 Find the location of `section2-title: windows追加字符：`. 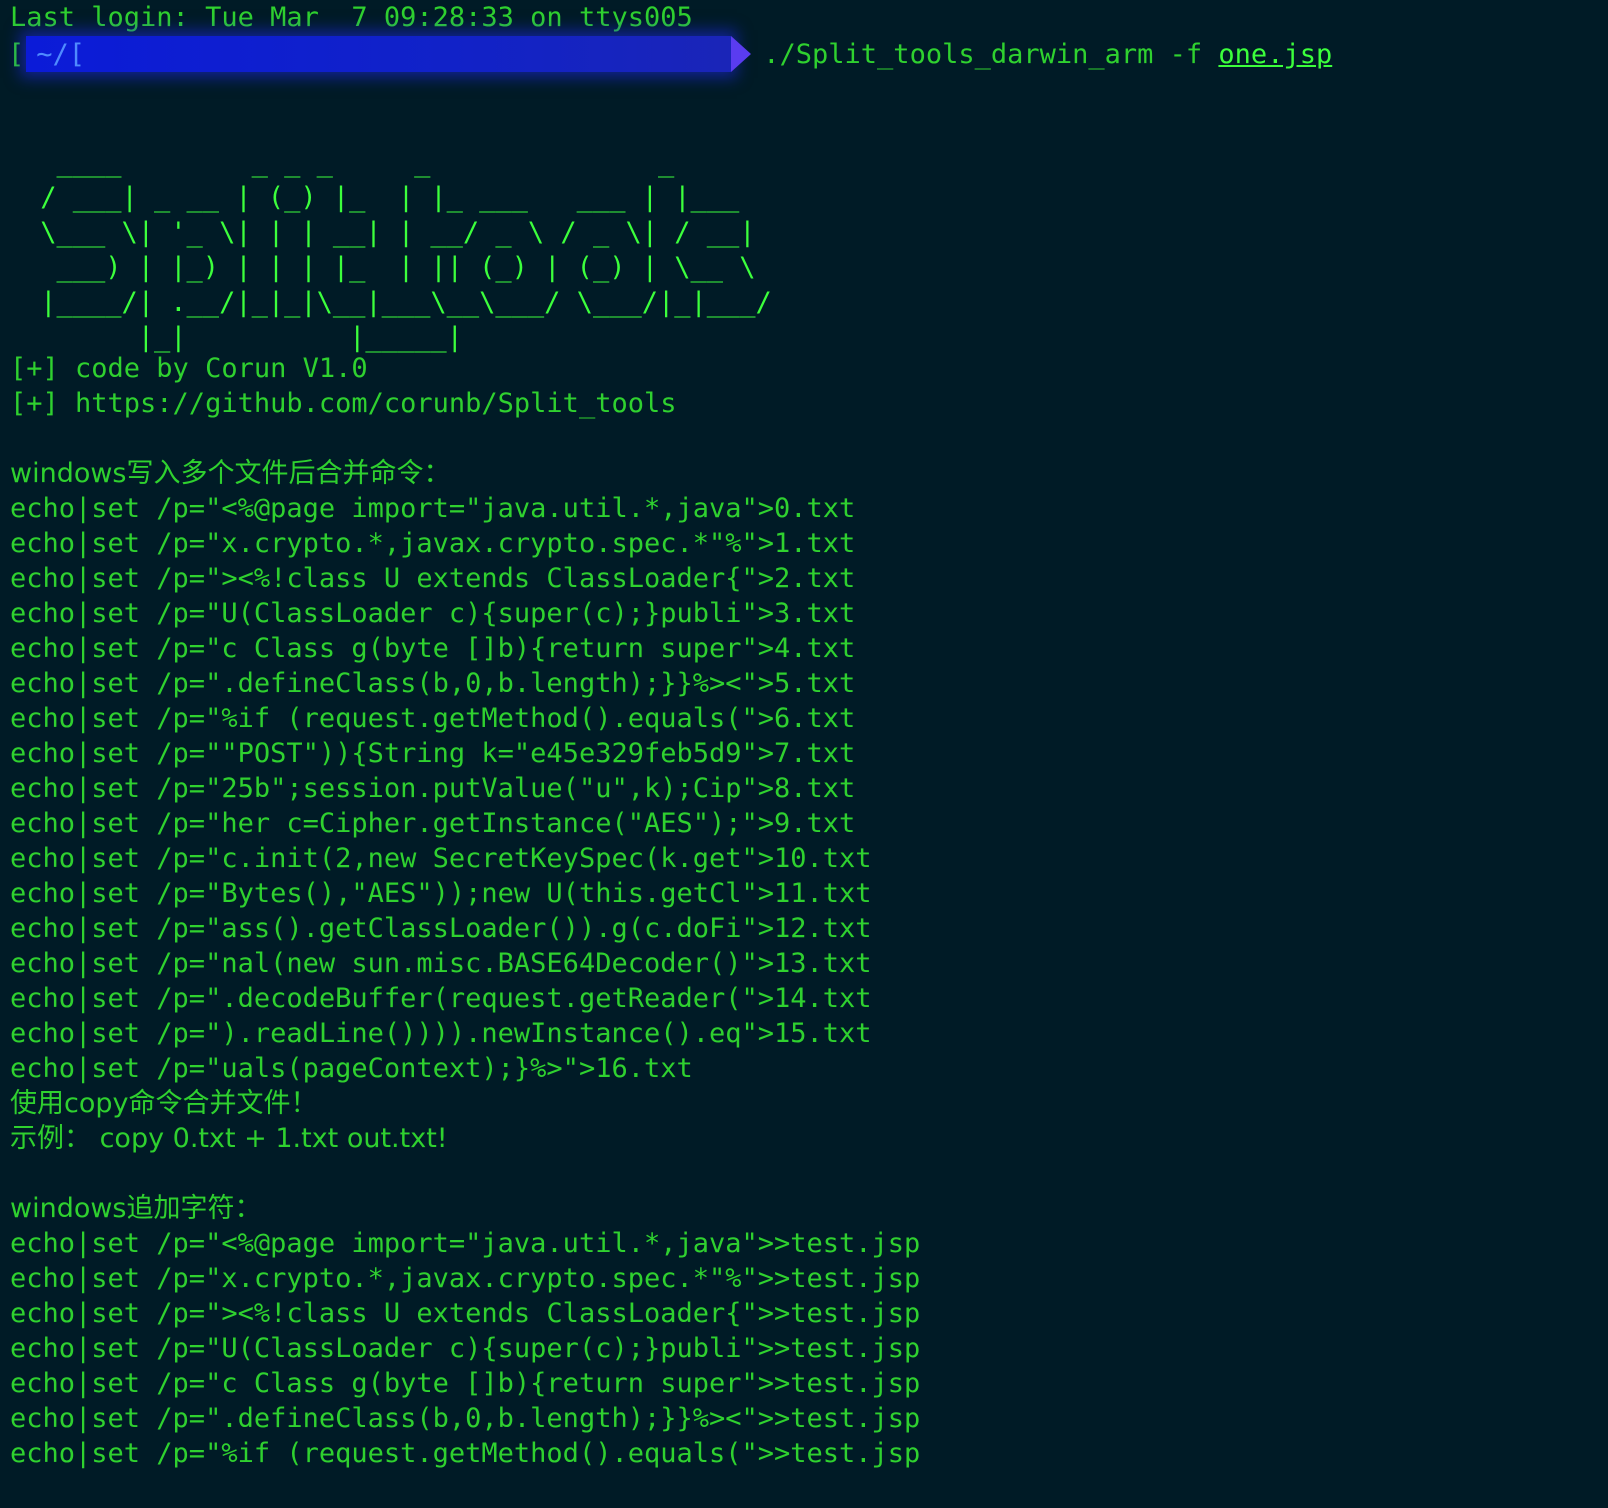

section2-title: windows追加字符： is located at coordinates (136, 1208).